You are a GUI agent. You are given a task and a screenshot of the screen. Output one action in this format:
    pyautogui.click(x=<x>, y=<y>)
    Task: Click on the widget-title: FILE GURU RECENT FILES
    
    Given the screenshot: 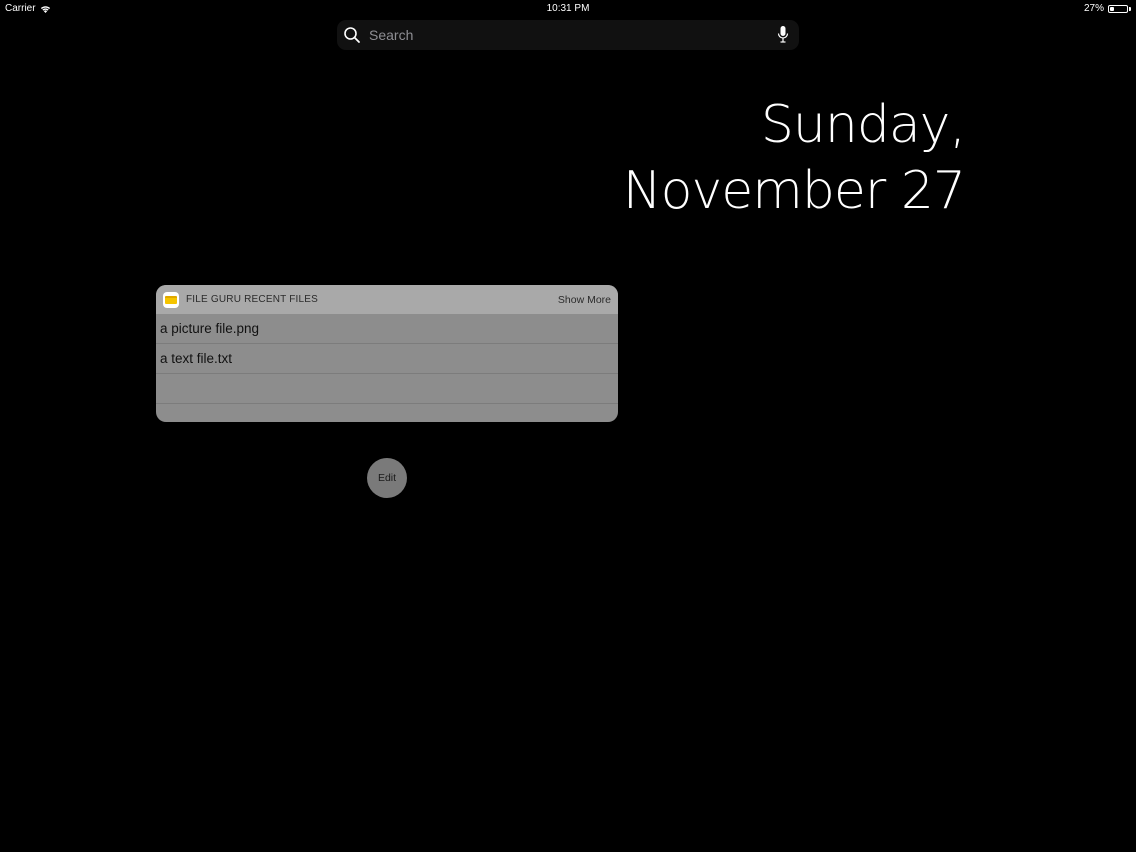 What is the action you would take?
    pyautogui.click(x=252, y=299)
    